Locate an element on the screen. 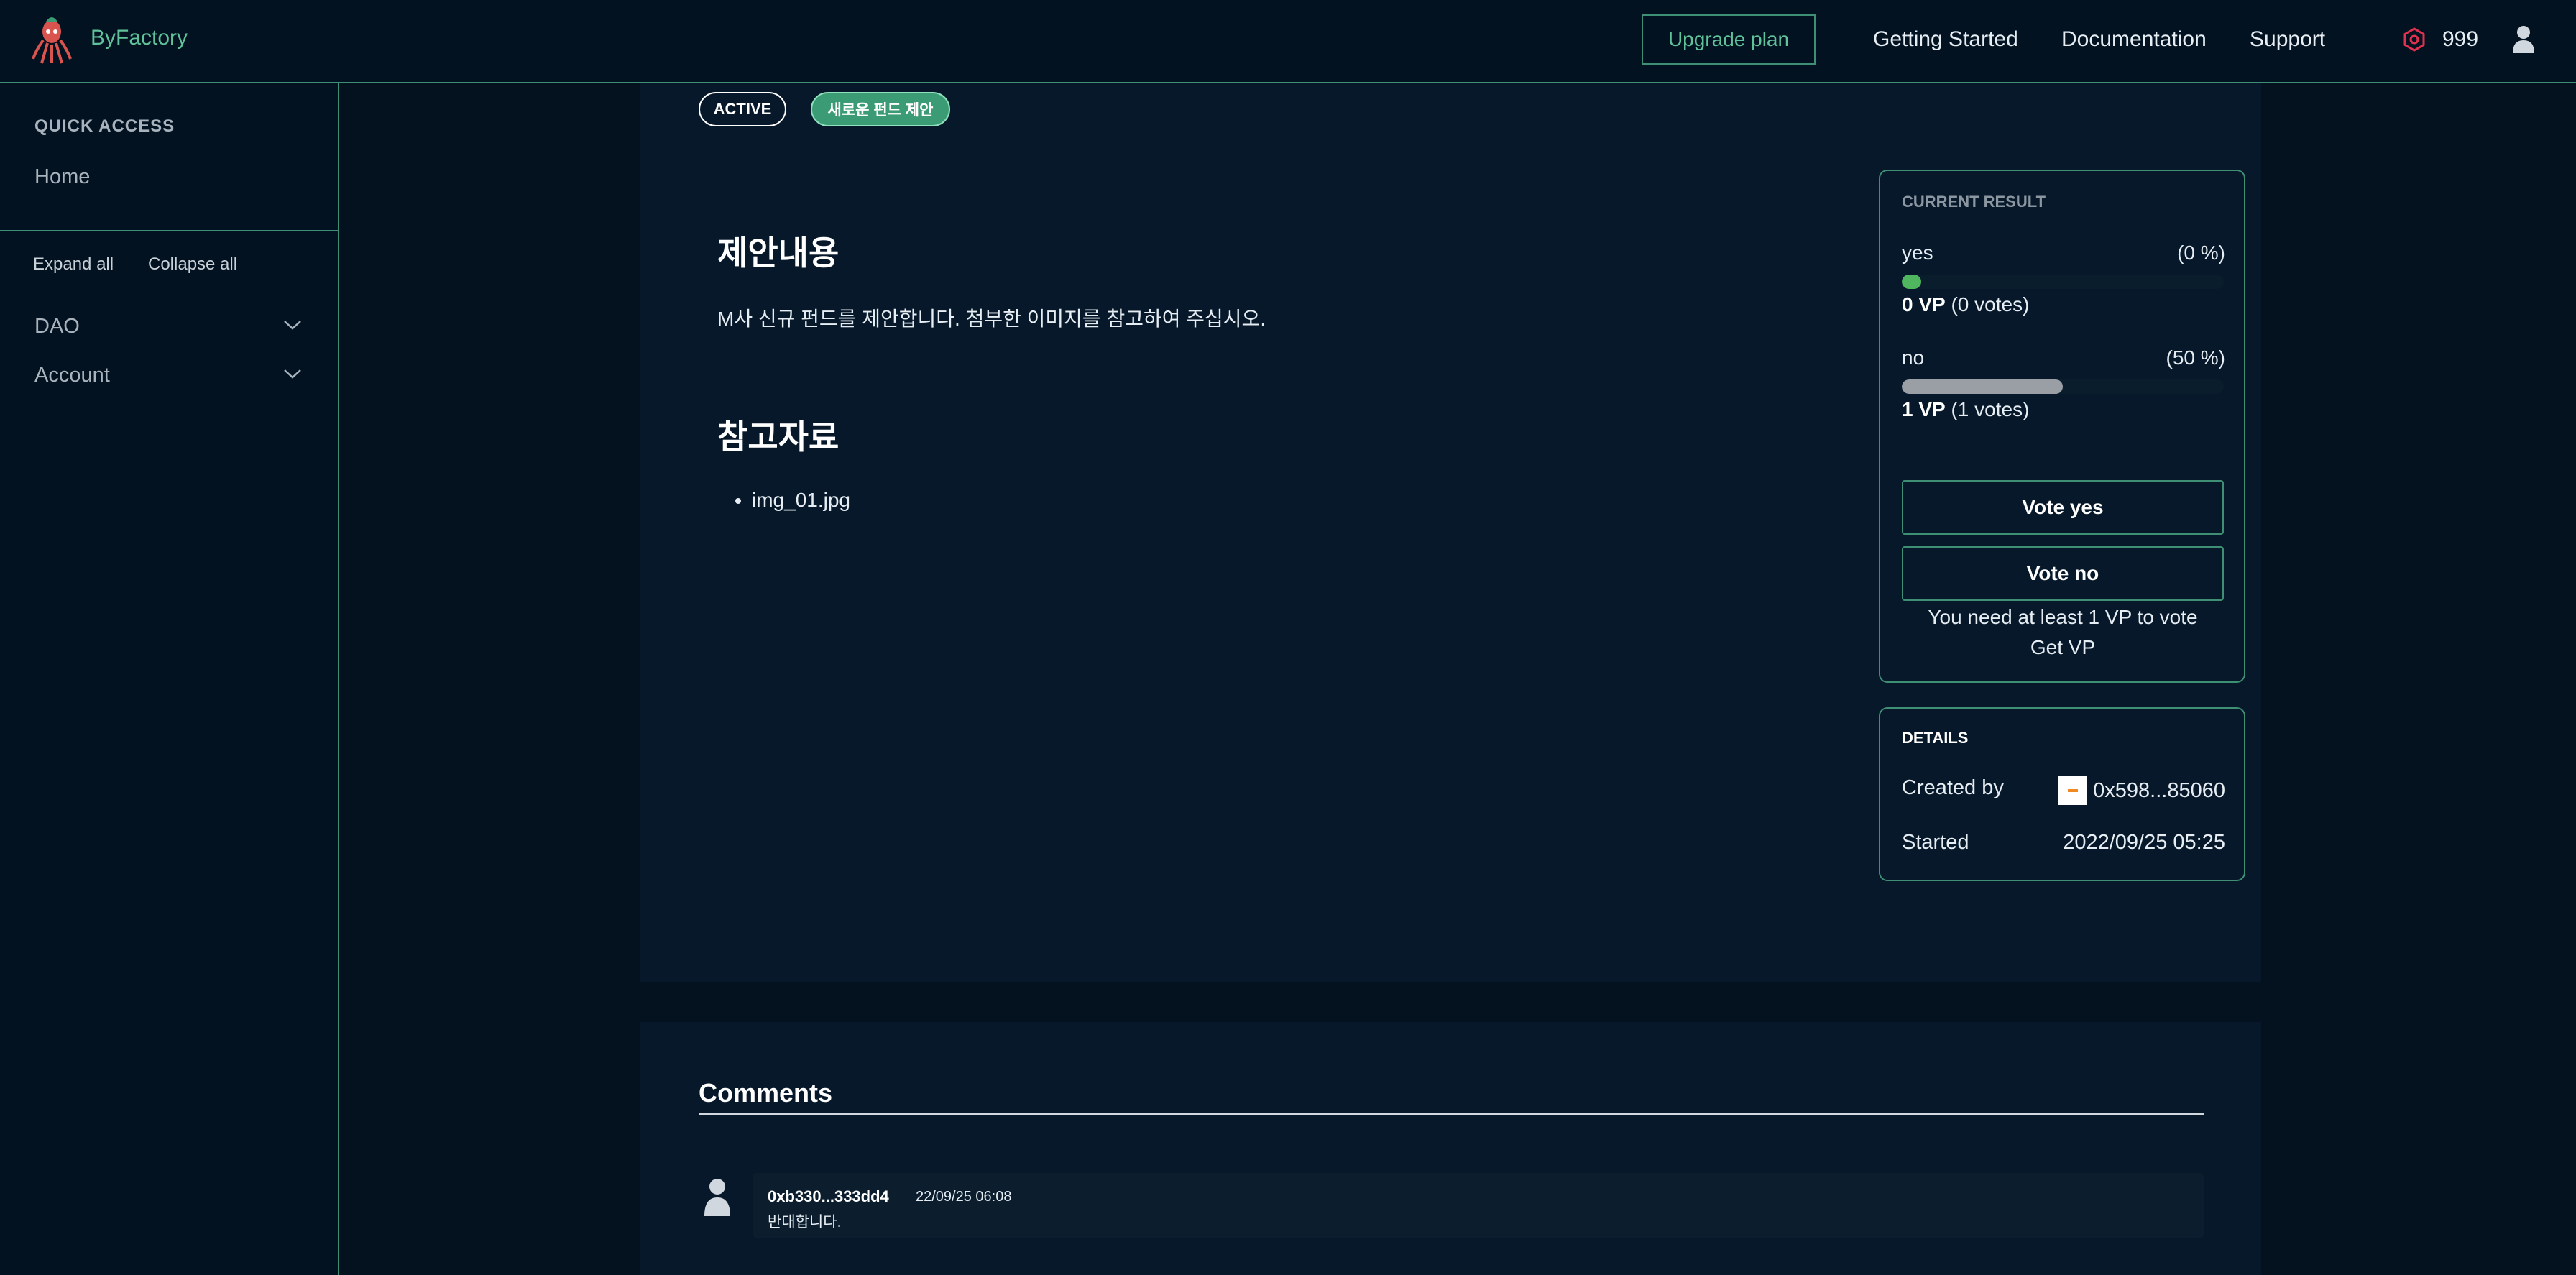  comments-divider is located at coordinates (1451, 1114).